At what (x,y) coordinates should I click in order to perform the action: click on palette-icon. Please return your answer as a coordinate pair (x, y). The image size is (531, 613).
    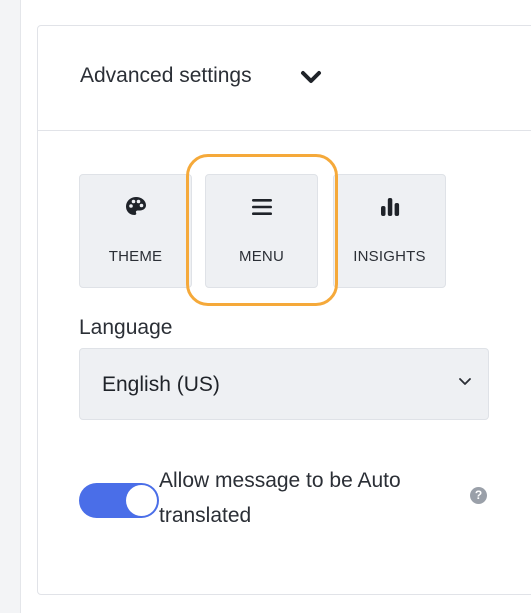
    Looking at the image, I should click on (135, 206).